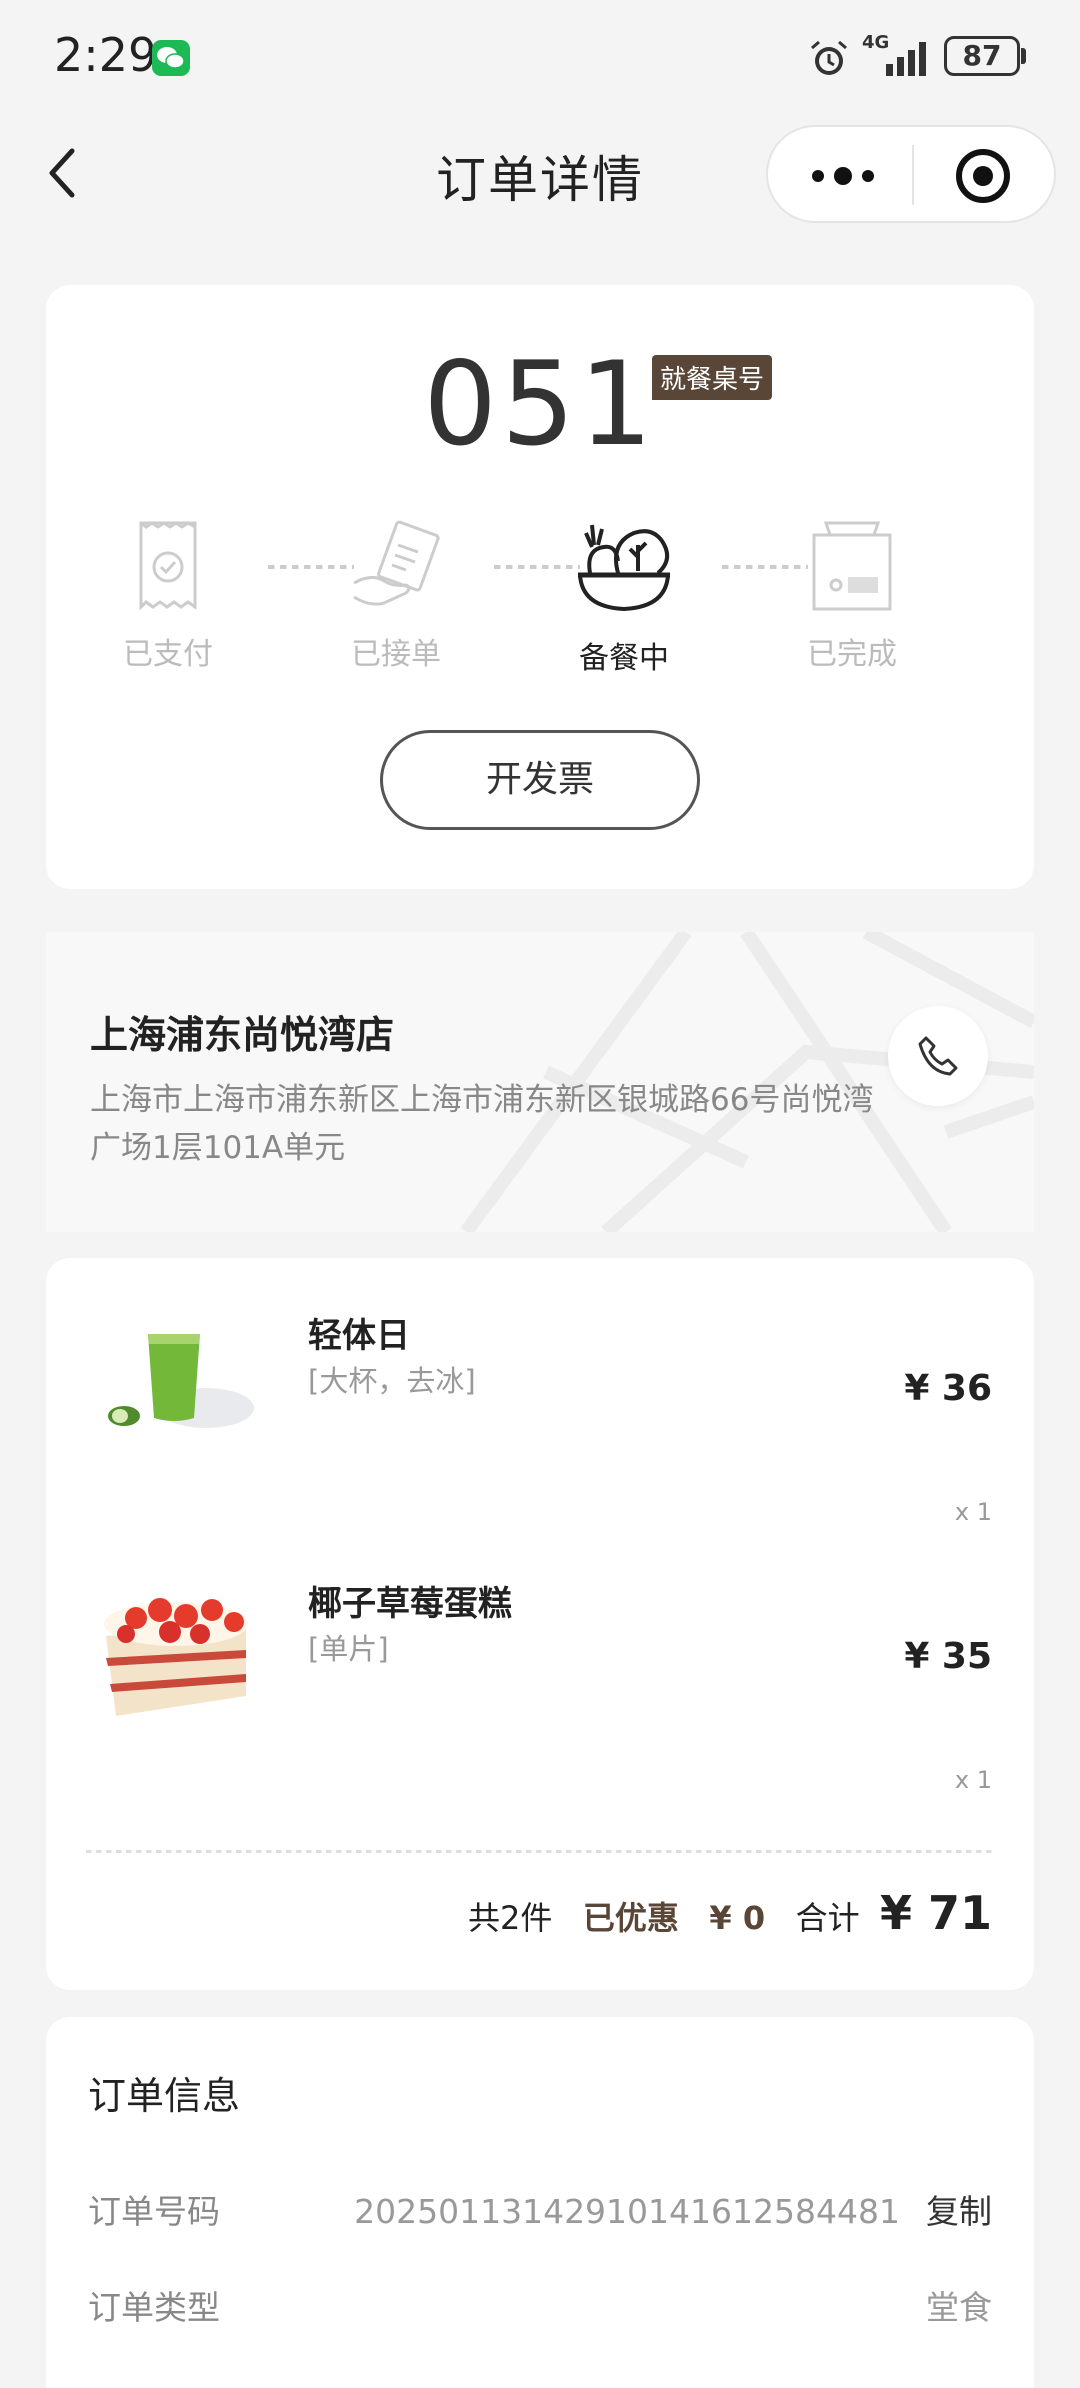 This screenshot has height=2388, width=1080. I want to click on step-preparing: 备餐中, so click(624, 597).